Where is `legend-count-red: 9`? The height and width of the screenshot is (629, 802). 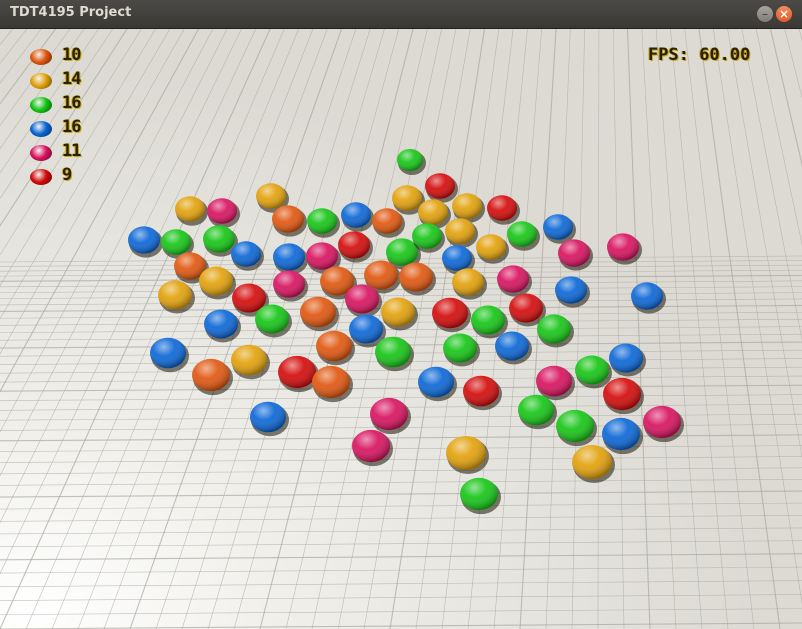
legend-count-red: 9 is located at coordinates (67, 175).